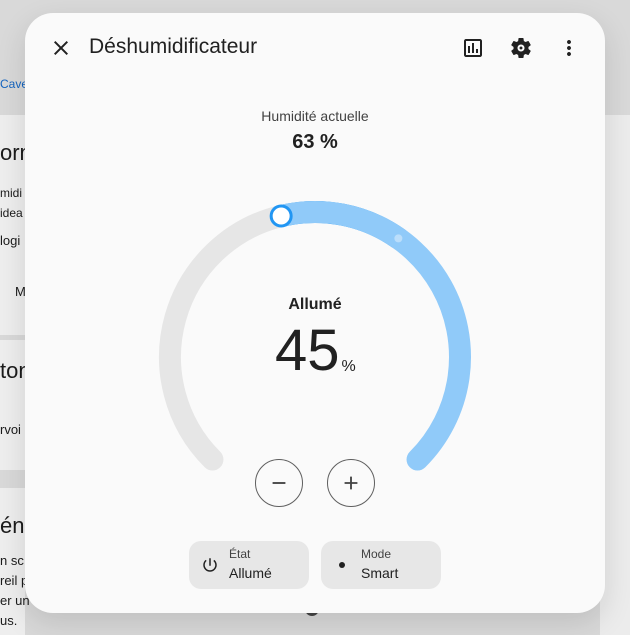  What do you see at coordinates (14, 580) in the screenshot?
I see `background-text: reil p` at bounding box center [14, 580].